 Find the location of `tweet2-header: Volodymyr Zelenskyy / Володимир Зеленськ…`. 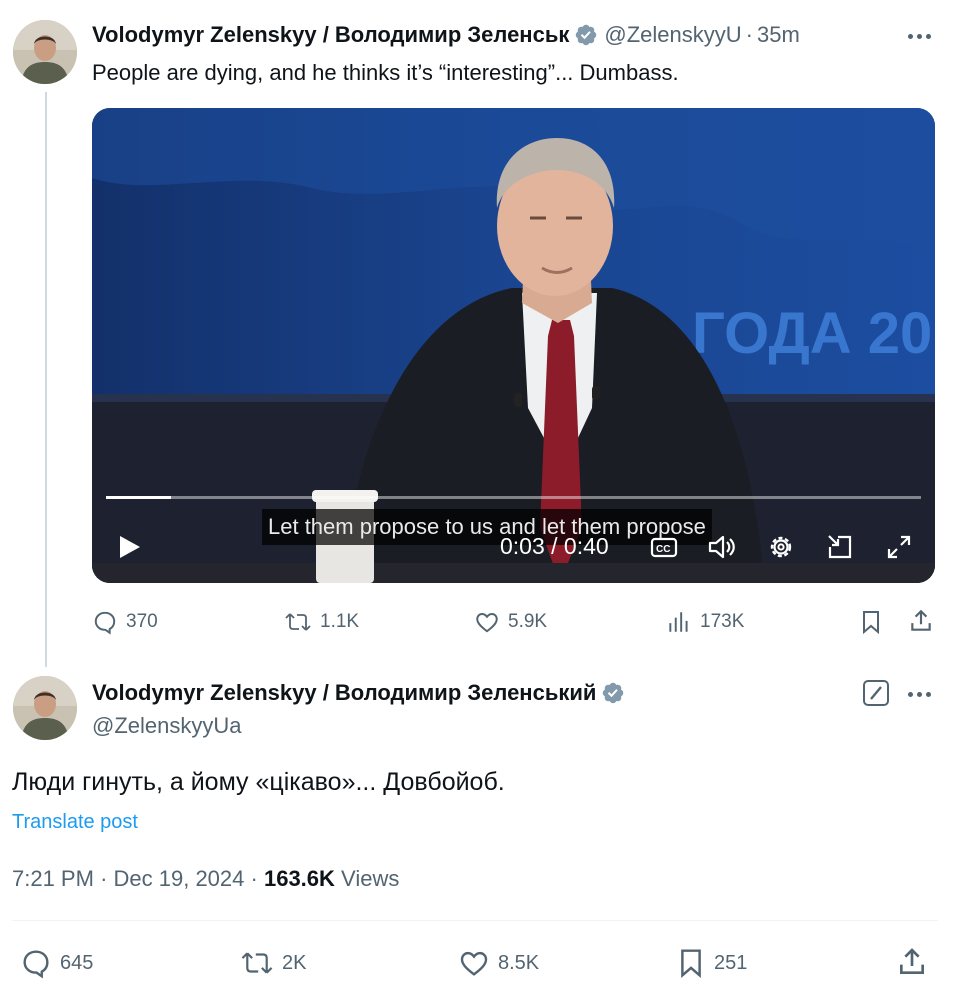

tweet2-header: Volodymyr Zelenskyy / Володимир Зеленськ… is located at coordinates (358, 693).